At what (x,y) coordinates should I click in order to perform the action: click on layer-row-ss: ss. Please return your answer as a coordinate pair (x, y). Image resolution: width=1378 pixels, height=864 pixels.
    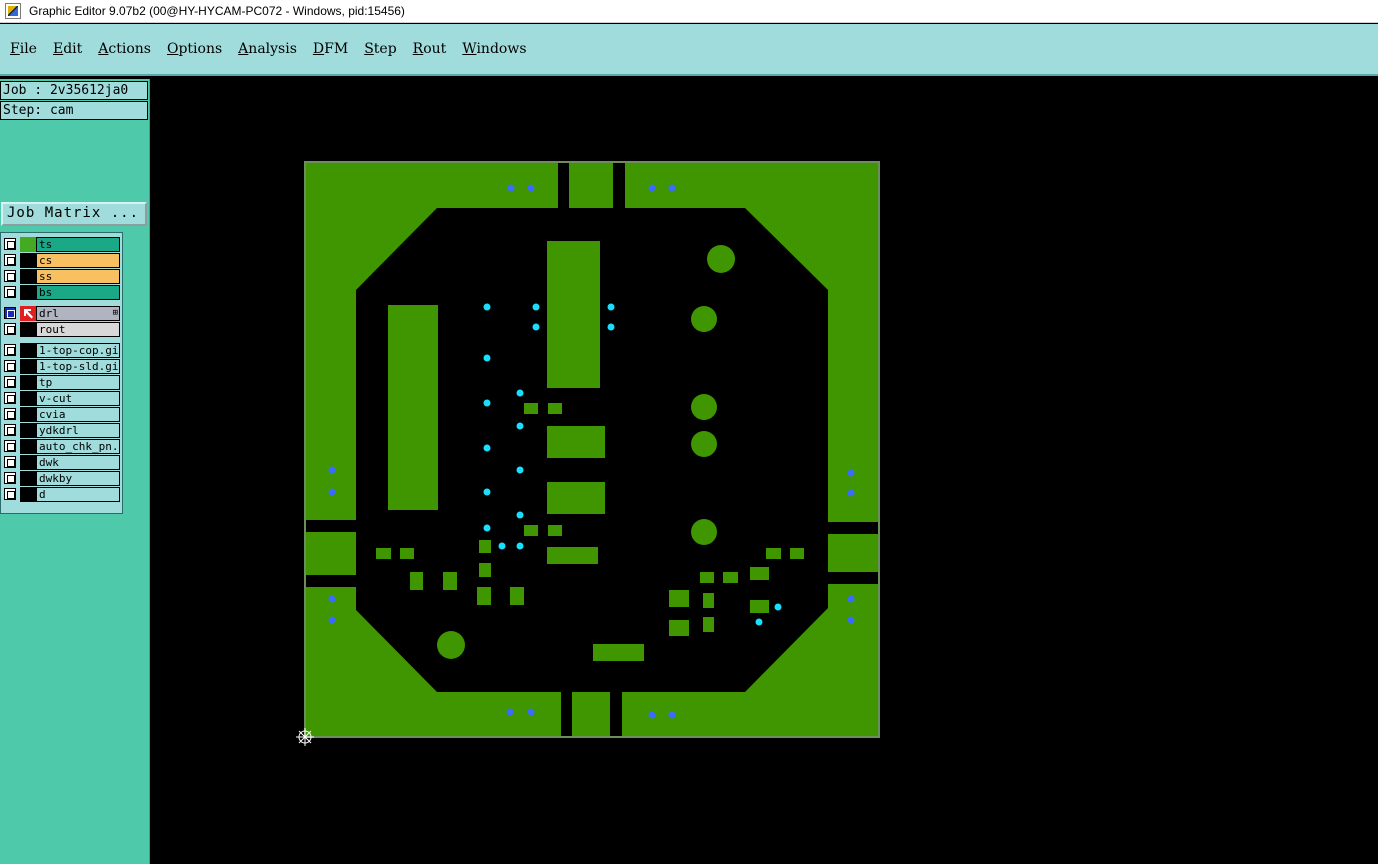
    Looking at the image, I should click on (61, 276).